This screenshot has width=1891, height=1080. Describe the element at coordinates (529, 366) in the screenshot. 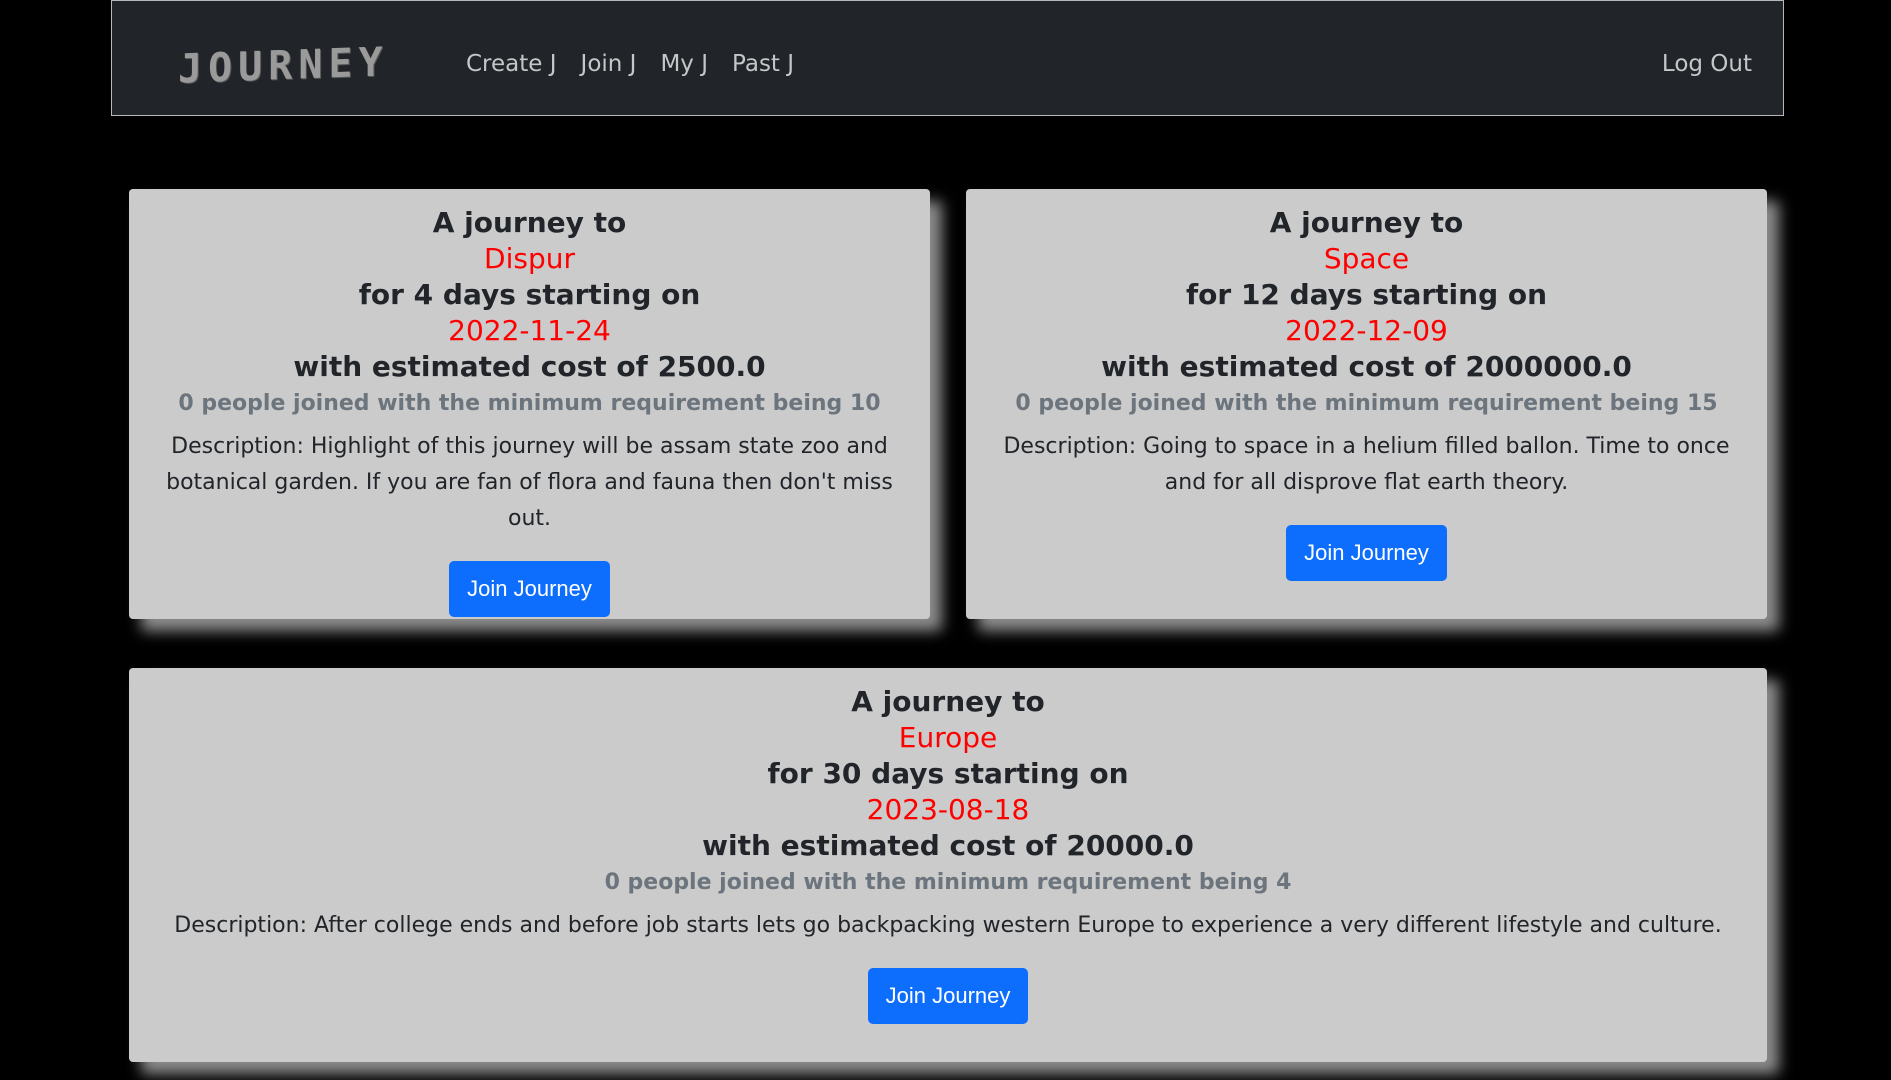

I see `journey-cost: with estimated cost of 2500.0` at that location.